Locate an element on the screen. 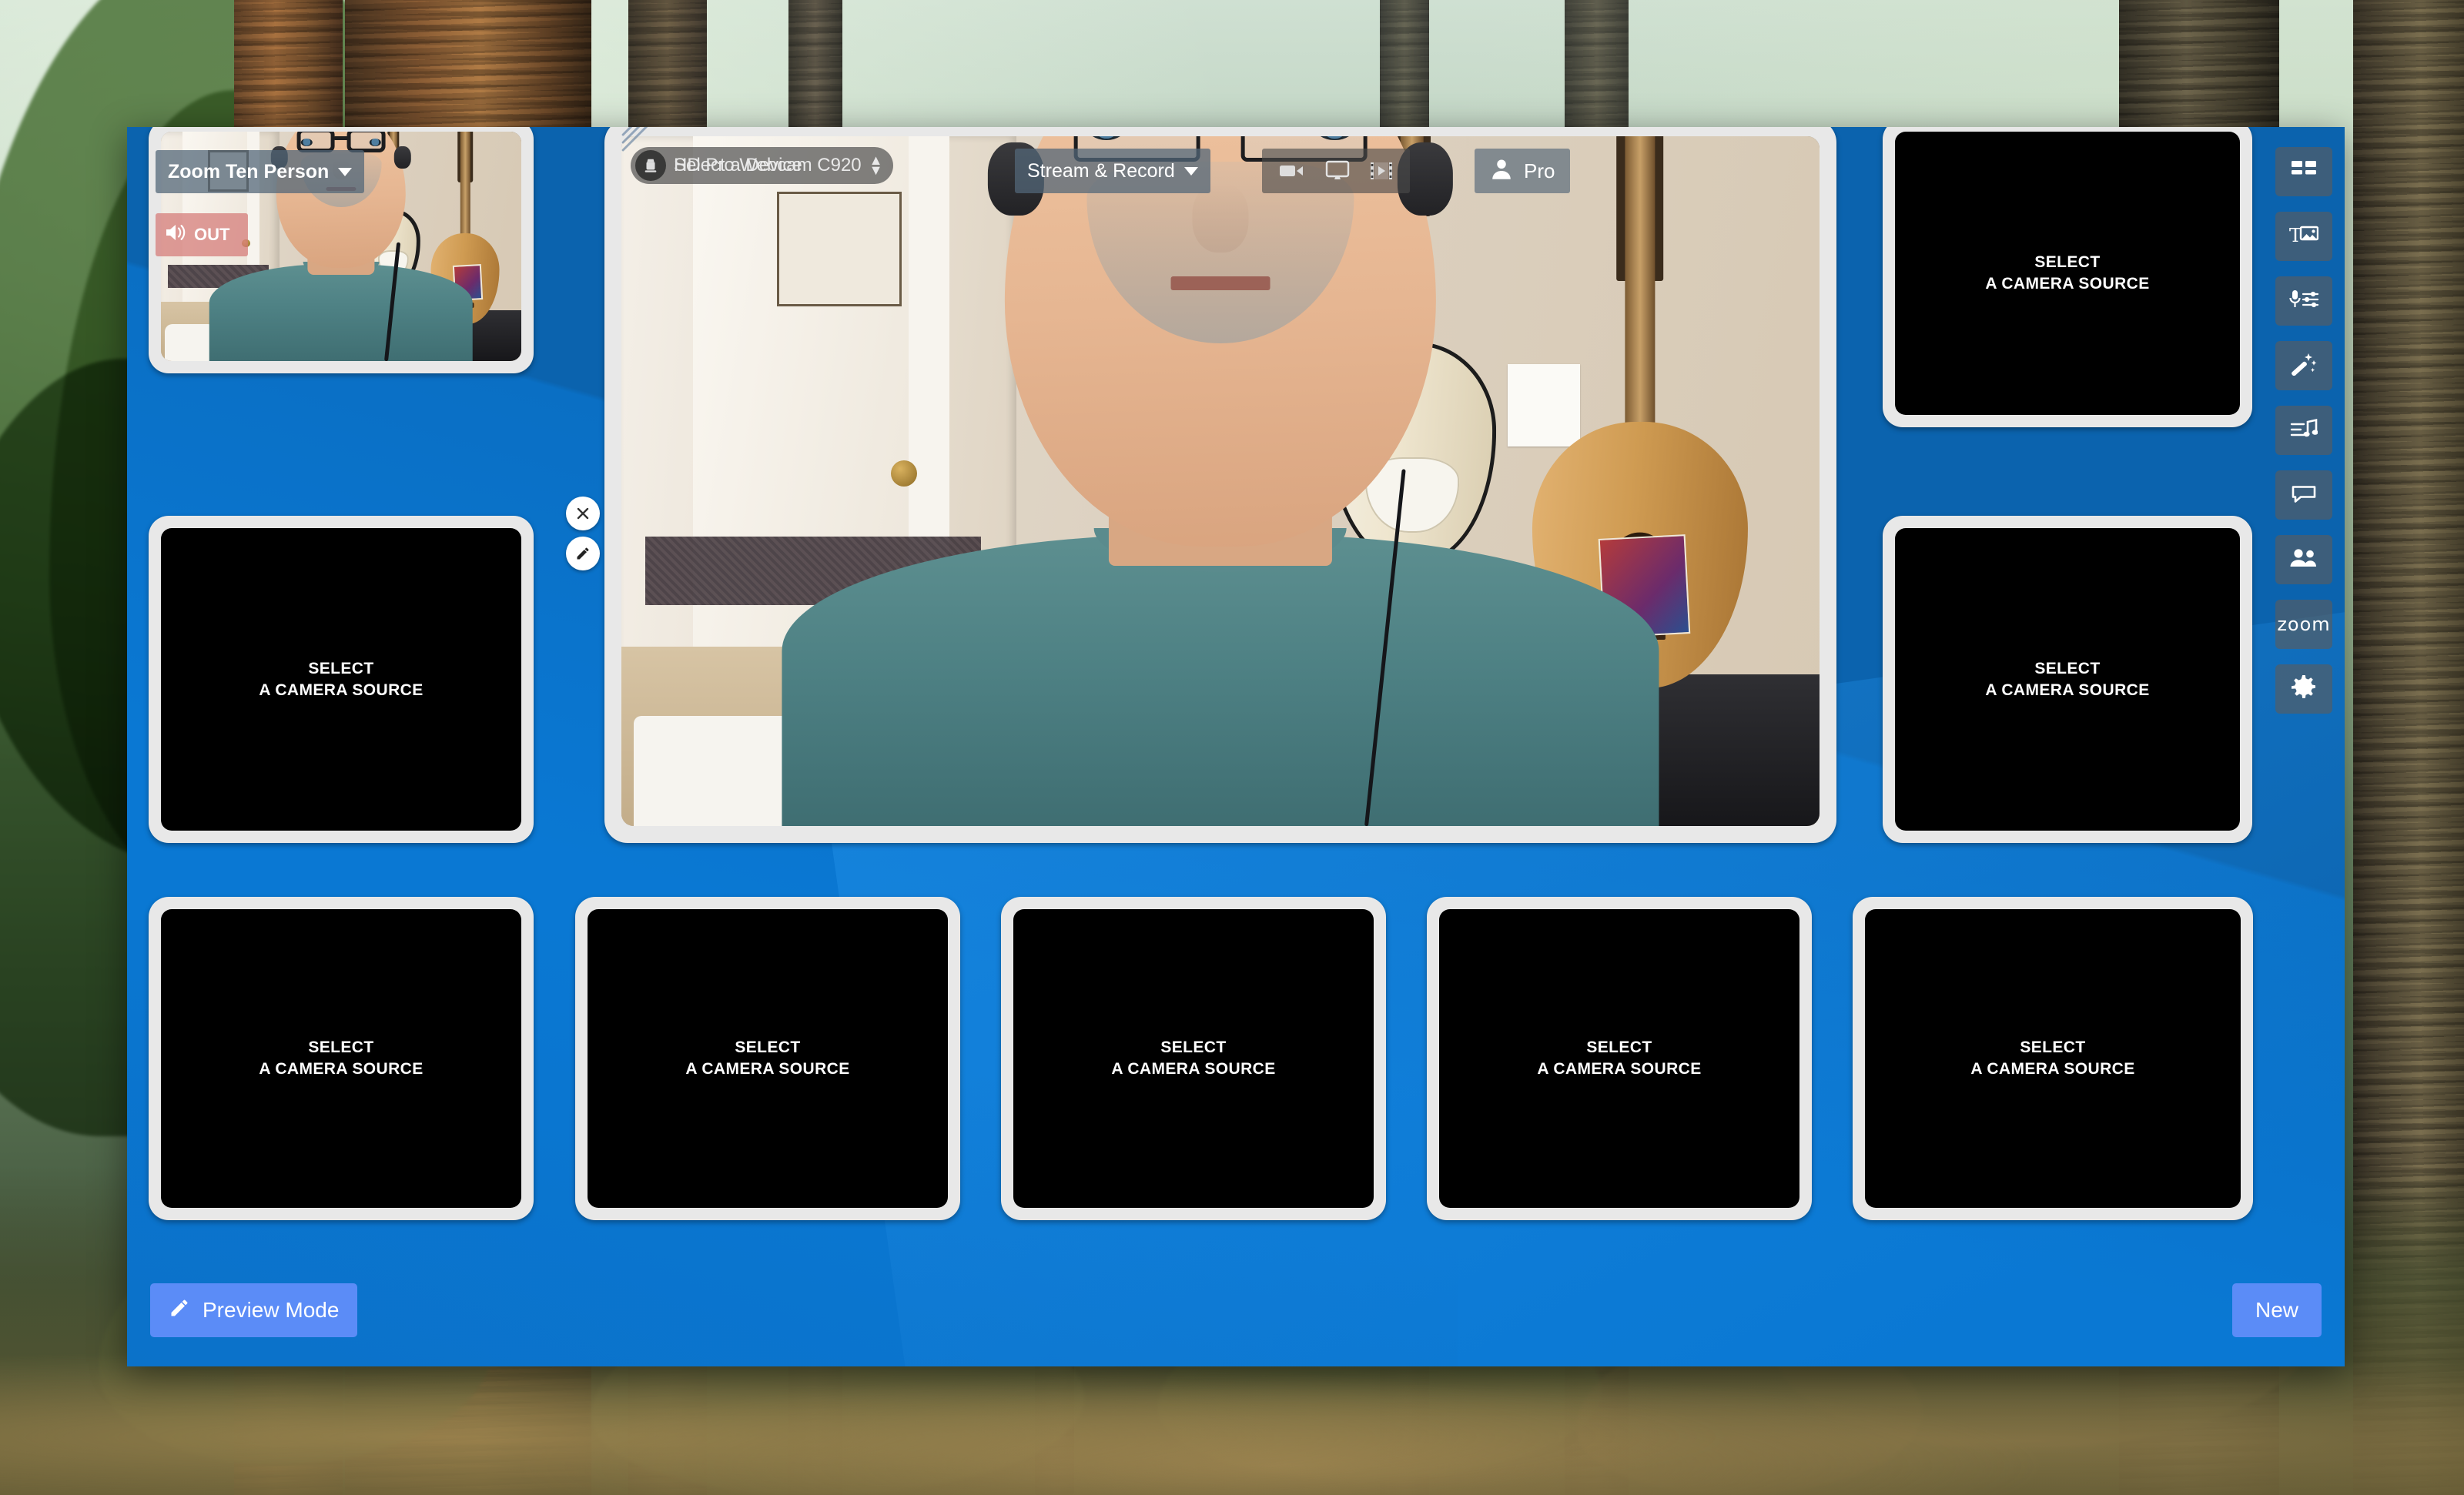  music-notes-icon is located at coordinates (2304, 430).